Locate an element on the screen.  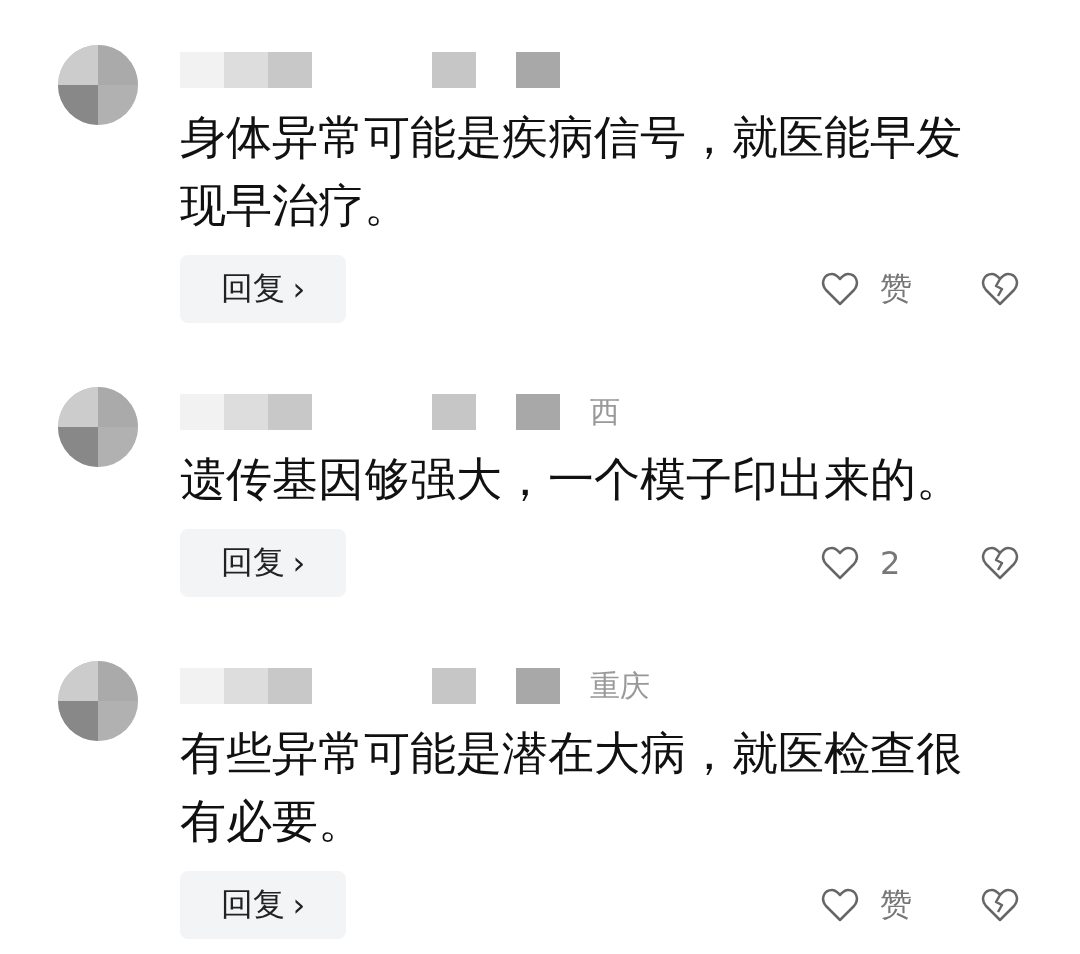
location-text: 西 is located at coordinates (605, 411).